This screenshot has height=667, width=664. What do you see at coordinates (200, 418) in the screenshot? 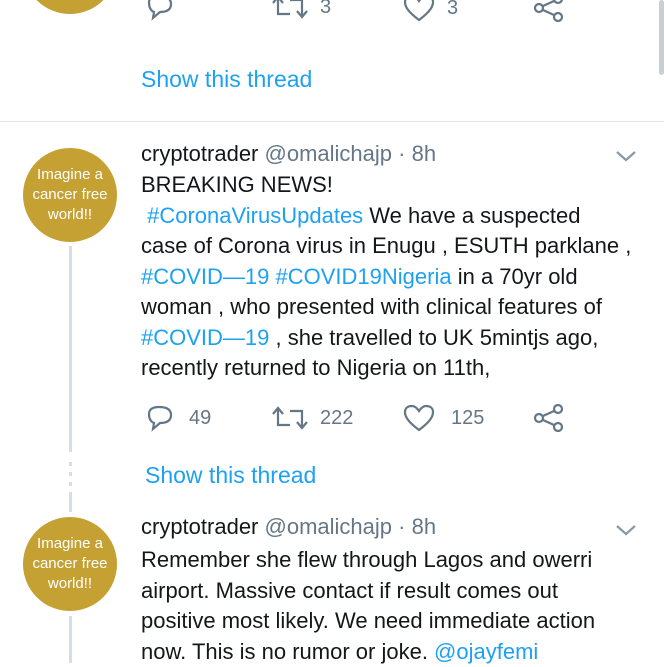
I see `reply-count: 49` at bounding box center [200, 418].